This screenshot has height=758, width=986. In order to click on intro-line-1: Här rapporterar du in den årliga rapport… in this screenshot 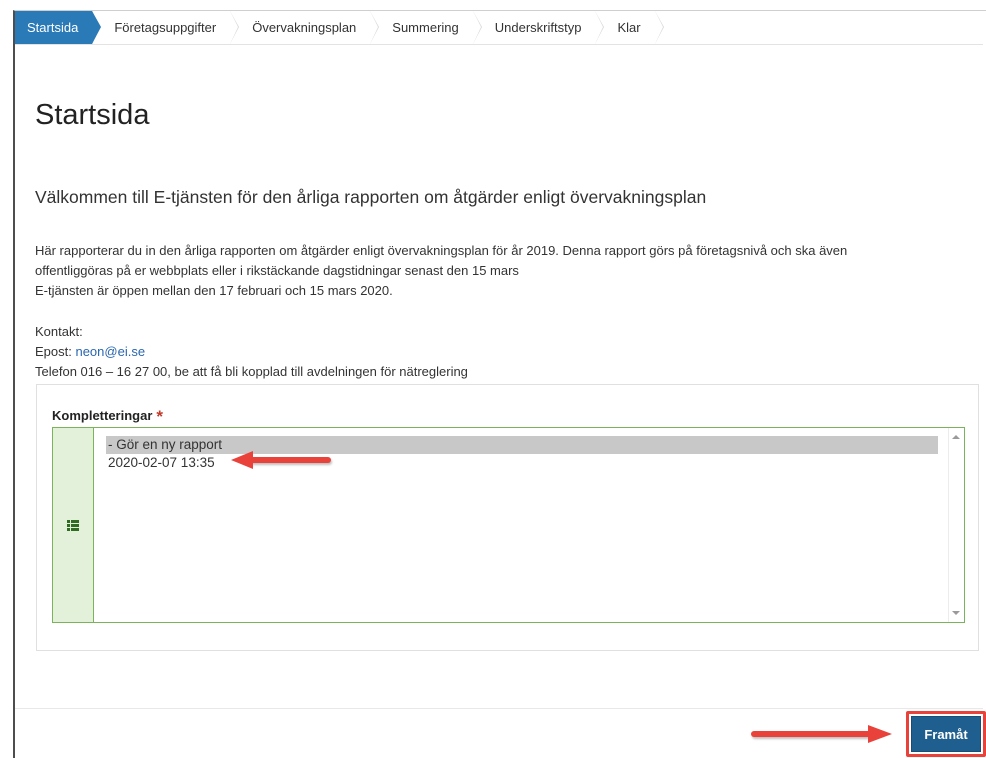, I will do `click(441, 250)`.